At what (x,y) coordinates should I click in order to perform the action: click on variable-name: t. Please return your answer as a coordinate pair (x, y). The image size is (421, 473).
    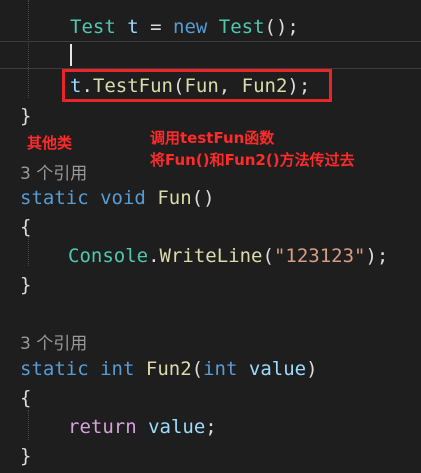
    Looking at the image, I should click on (133, 27).